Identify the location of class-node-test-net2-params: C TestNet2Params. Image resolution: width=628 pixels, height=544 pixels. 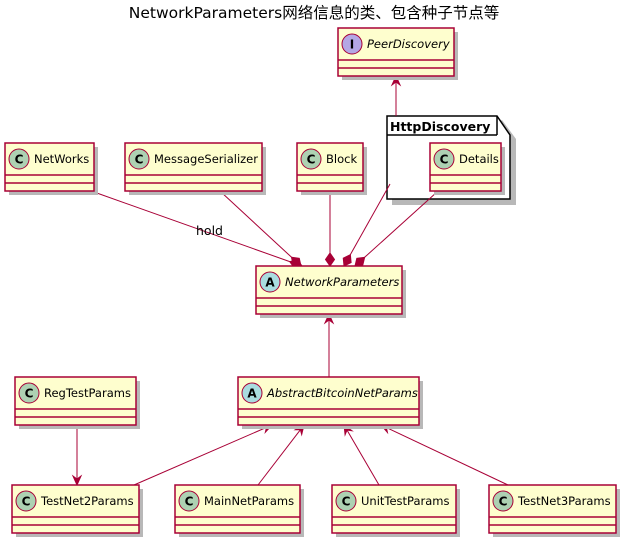
(77, 510).